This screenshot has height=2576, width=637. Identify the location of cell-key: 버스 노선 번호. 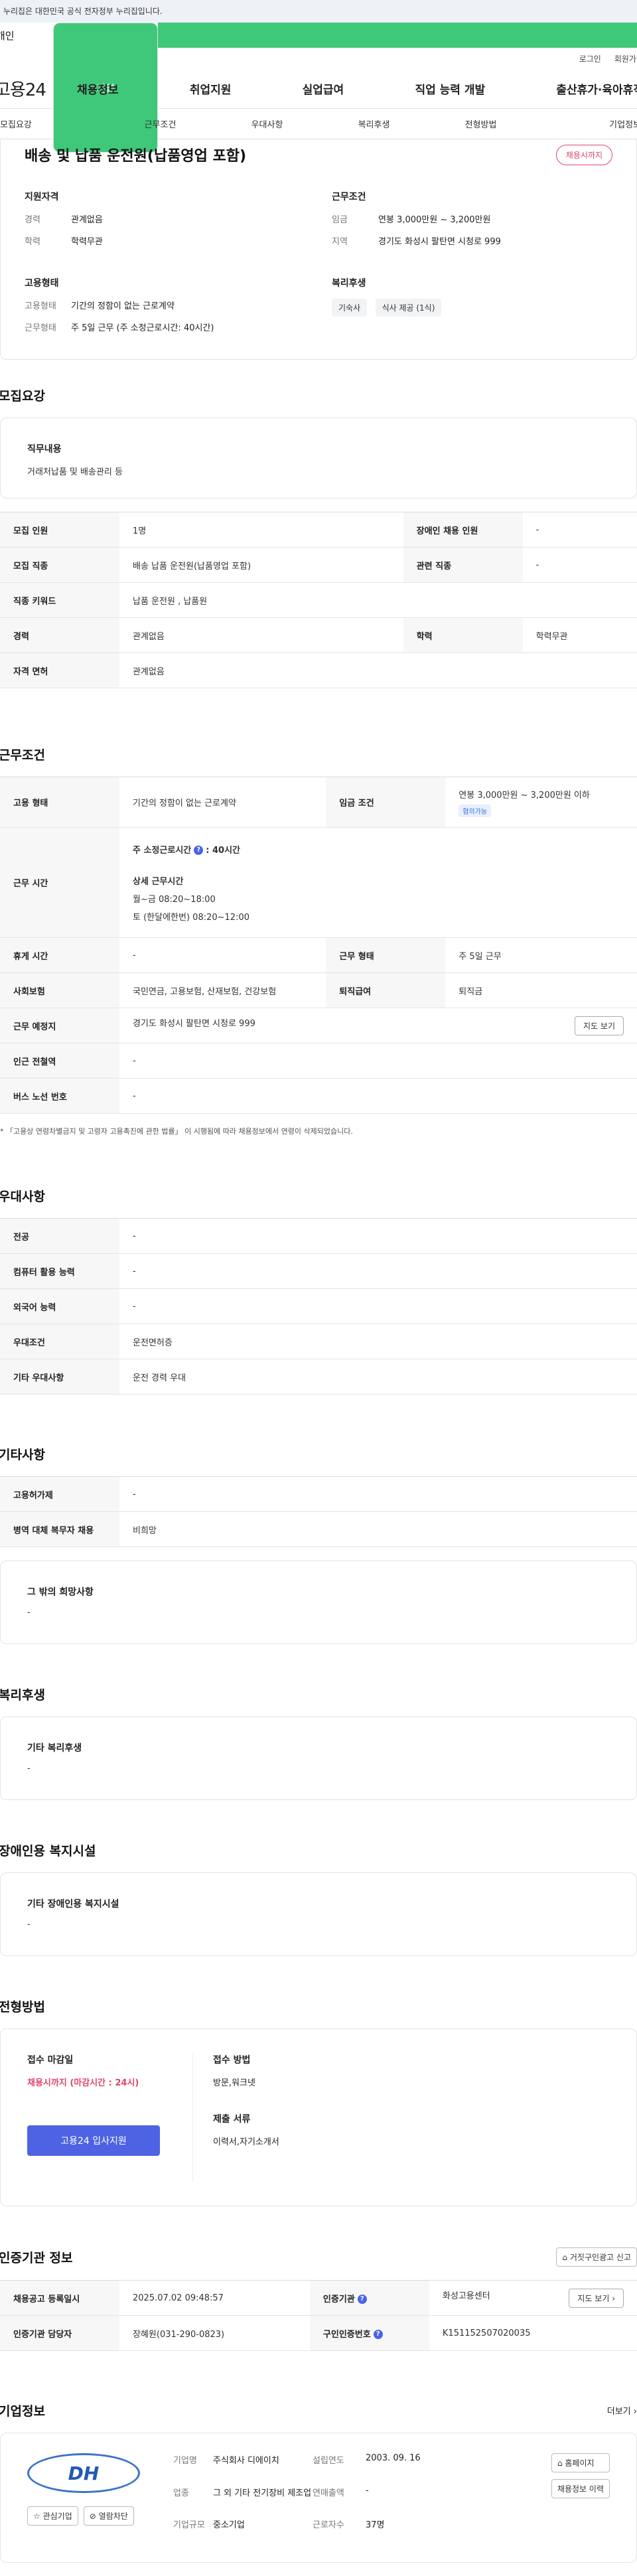
(60, 1096).